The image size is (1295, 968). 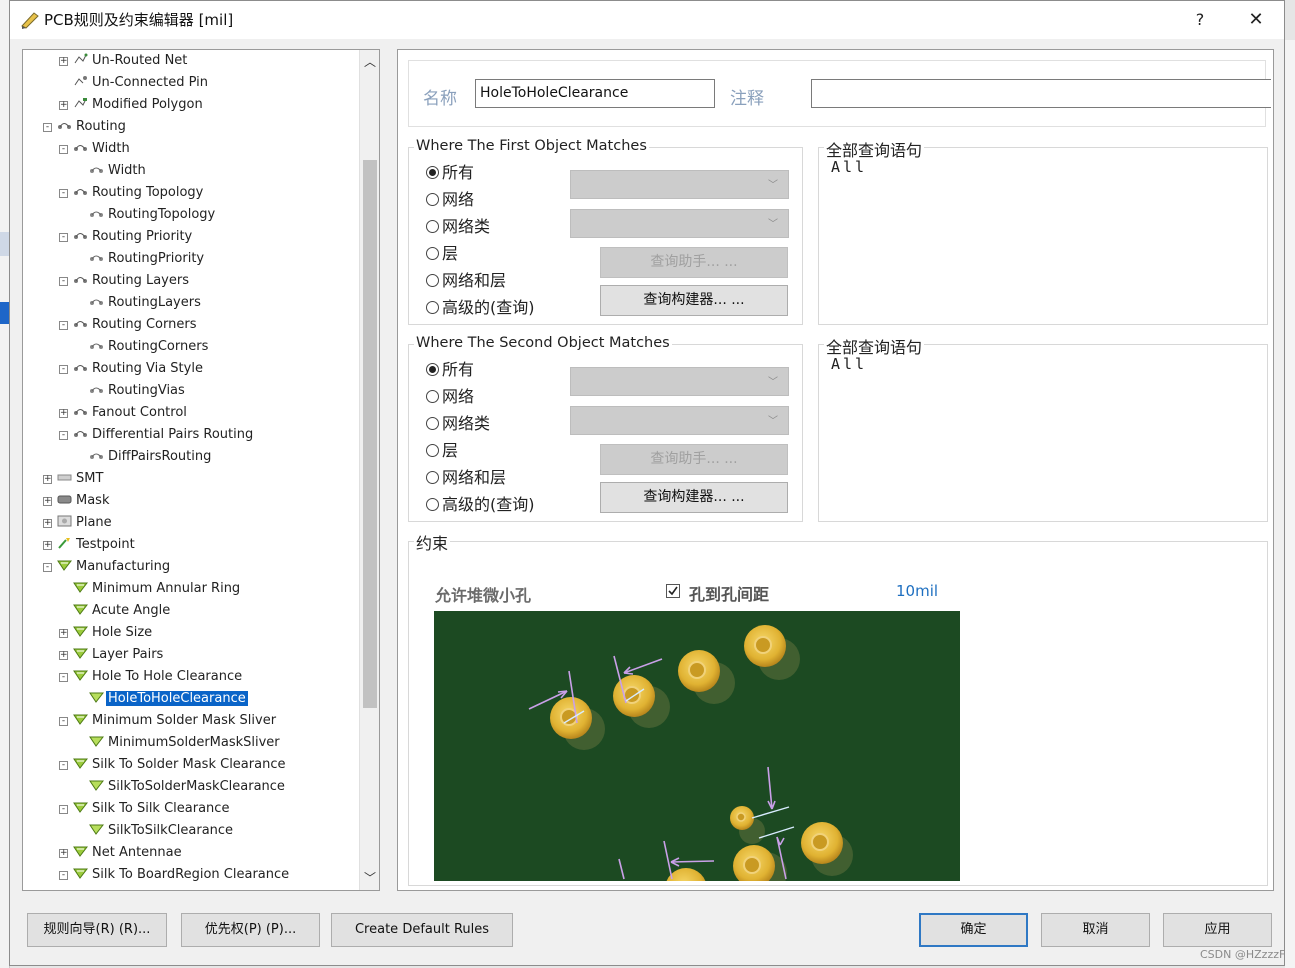 What do you see at coordinates (973, 930) in the screenshot?
I see `ok-button: 确定` at bounding box center [973, 930].